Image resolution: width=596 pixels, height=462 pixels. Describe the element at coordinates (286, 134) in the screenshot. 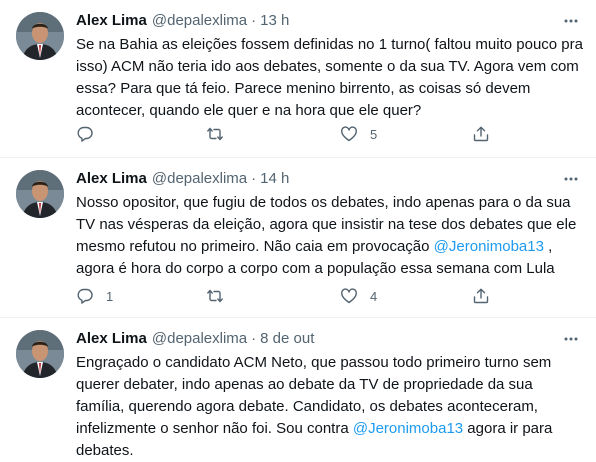

I see `tweet-actions: 5` at that location.